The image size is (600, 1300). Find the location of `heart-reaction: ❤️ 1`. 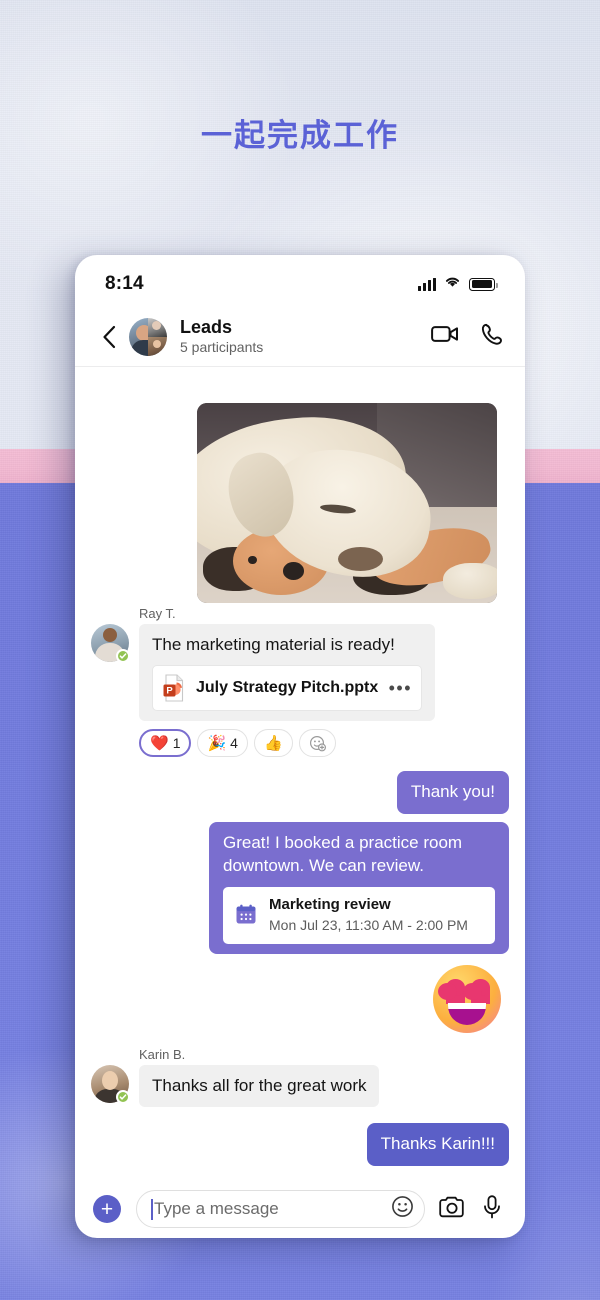

heart-reaction: ❤️ 1 is located at coordinates (165, 743).